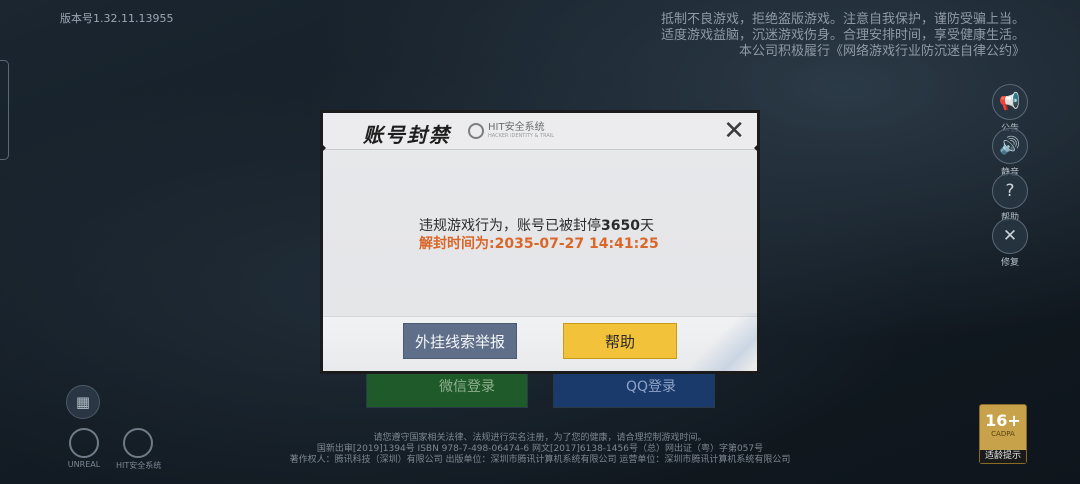 The width and height of the screenshot is (1080, 484). What do you see at coordinates (117, 18) in the screenshot?
I see `version-label: 版本号1.32.11.13955` at bounding box center [117, 18].